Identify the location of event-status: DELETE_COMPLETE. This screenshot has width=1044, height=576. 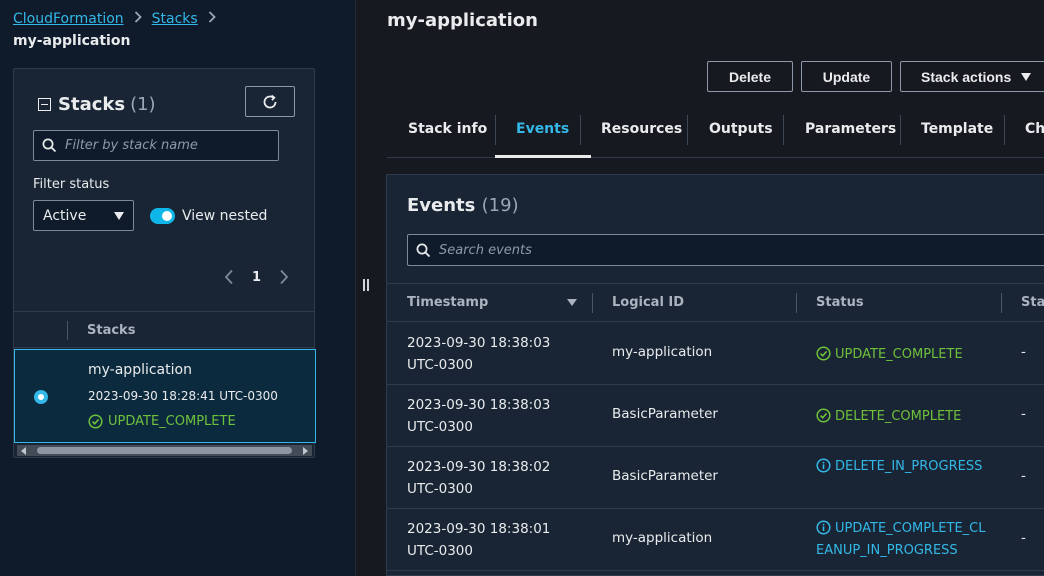
(901, 417).